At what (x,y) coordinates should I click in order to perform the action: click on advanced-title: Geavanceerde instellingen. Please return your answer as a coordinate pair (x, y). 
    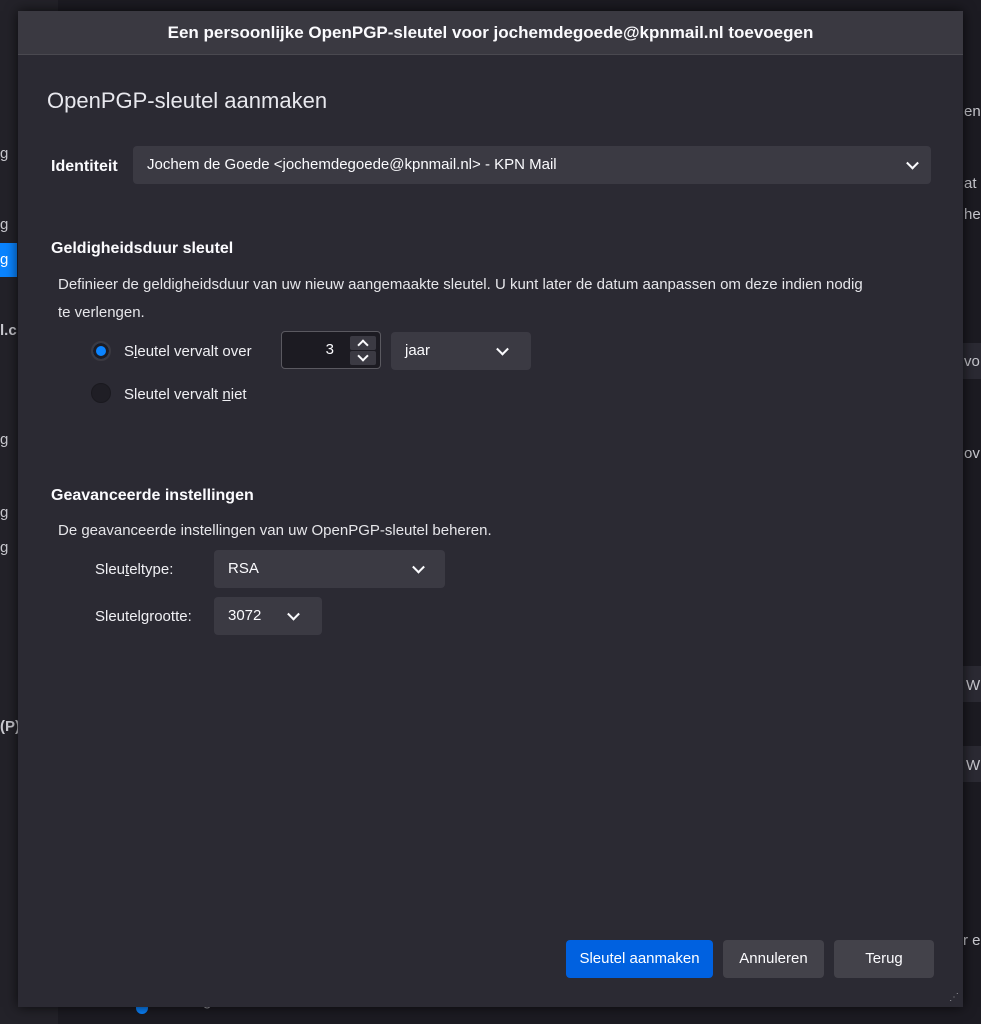
    Looking at the image, I should click on (152, 495).